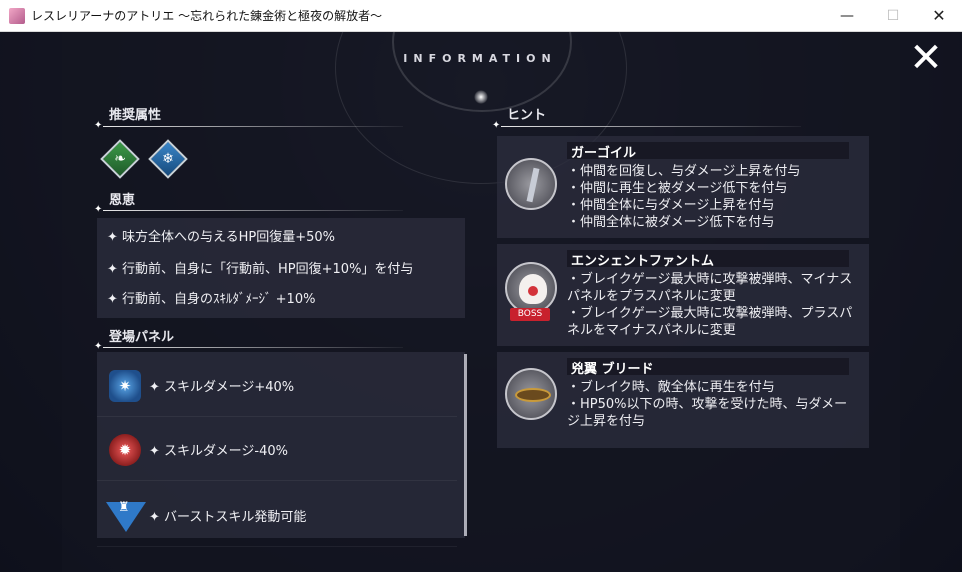  I want to click on breed-figure-icon, so click(533, 395).